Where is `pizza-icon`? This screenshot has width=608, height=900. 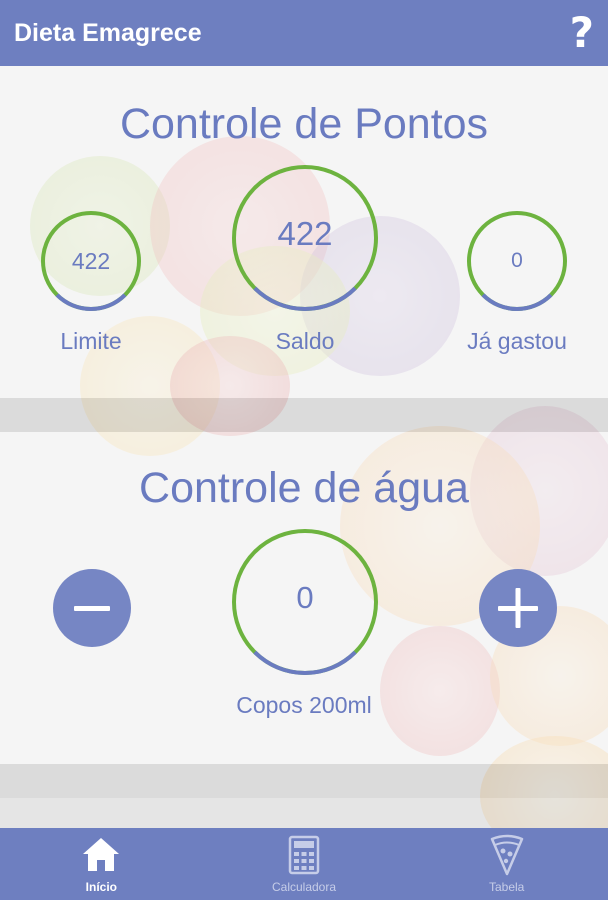
pizza-icon is located at coordinates (507, 855).